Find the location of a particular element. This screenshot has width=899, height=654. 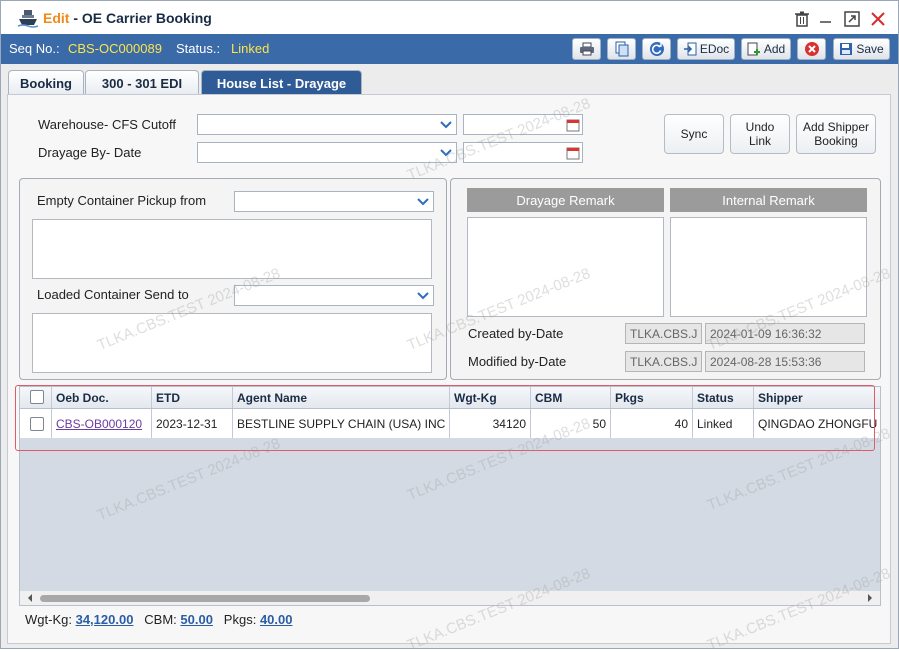

total-cbm-label: CBM: is located at coordinates (160, 619).